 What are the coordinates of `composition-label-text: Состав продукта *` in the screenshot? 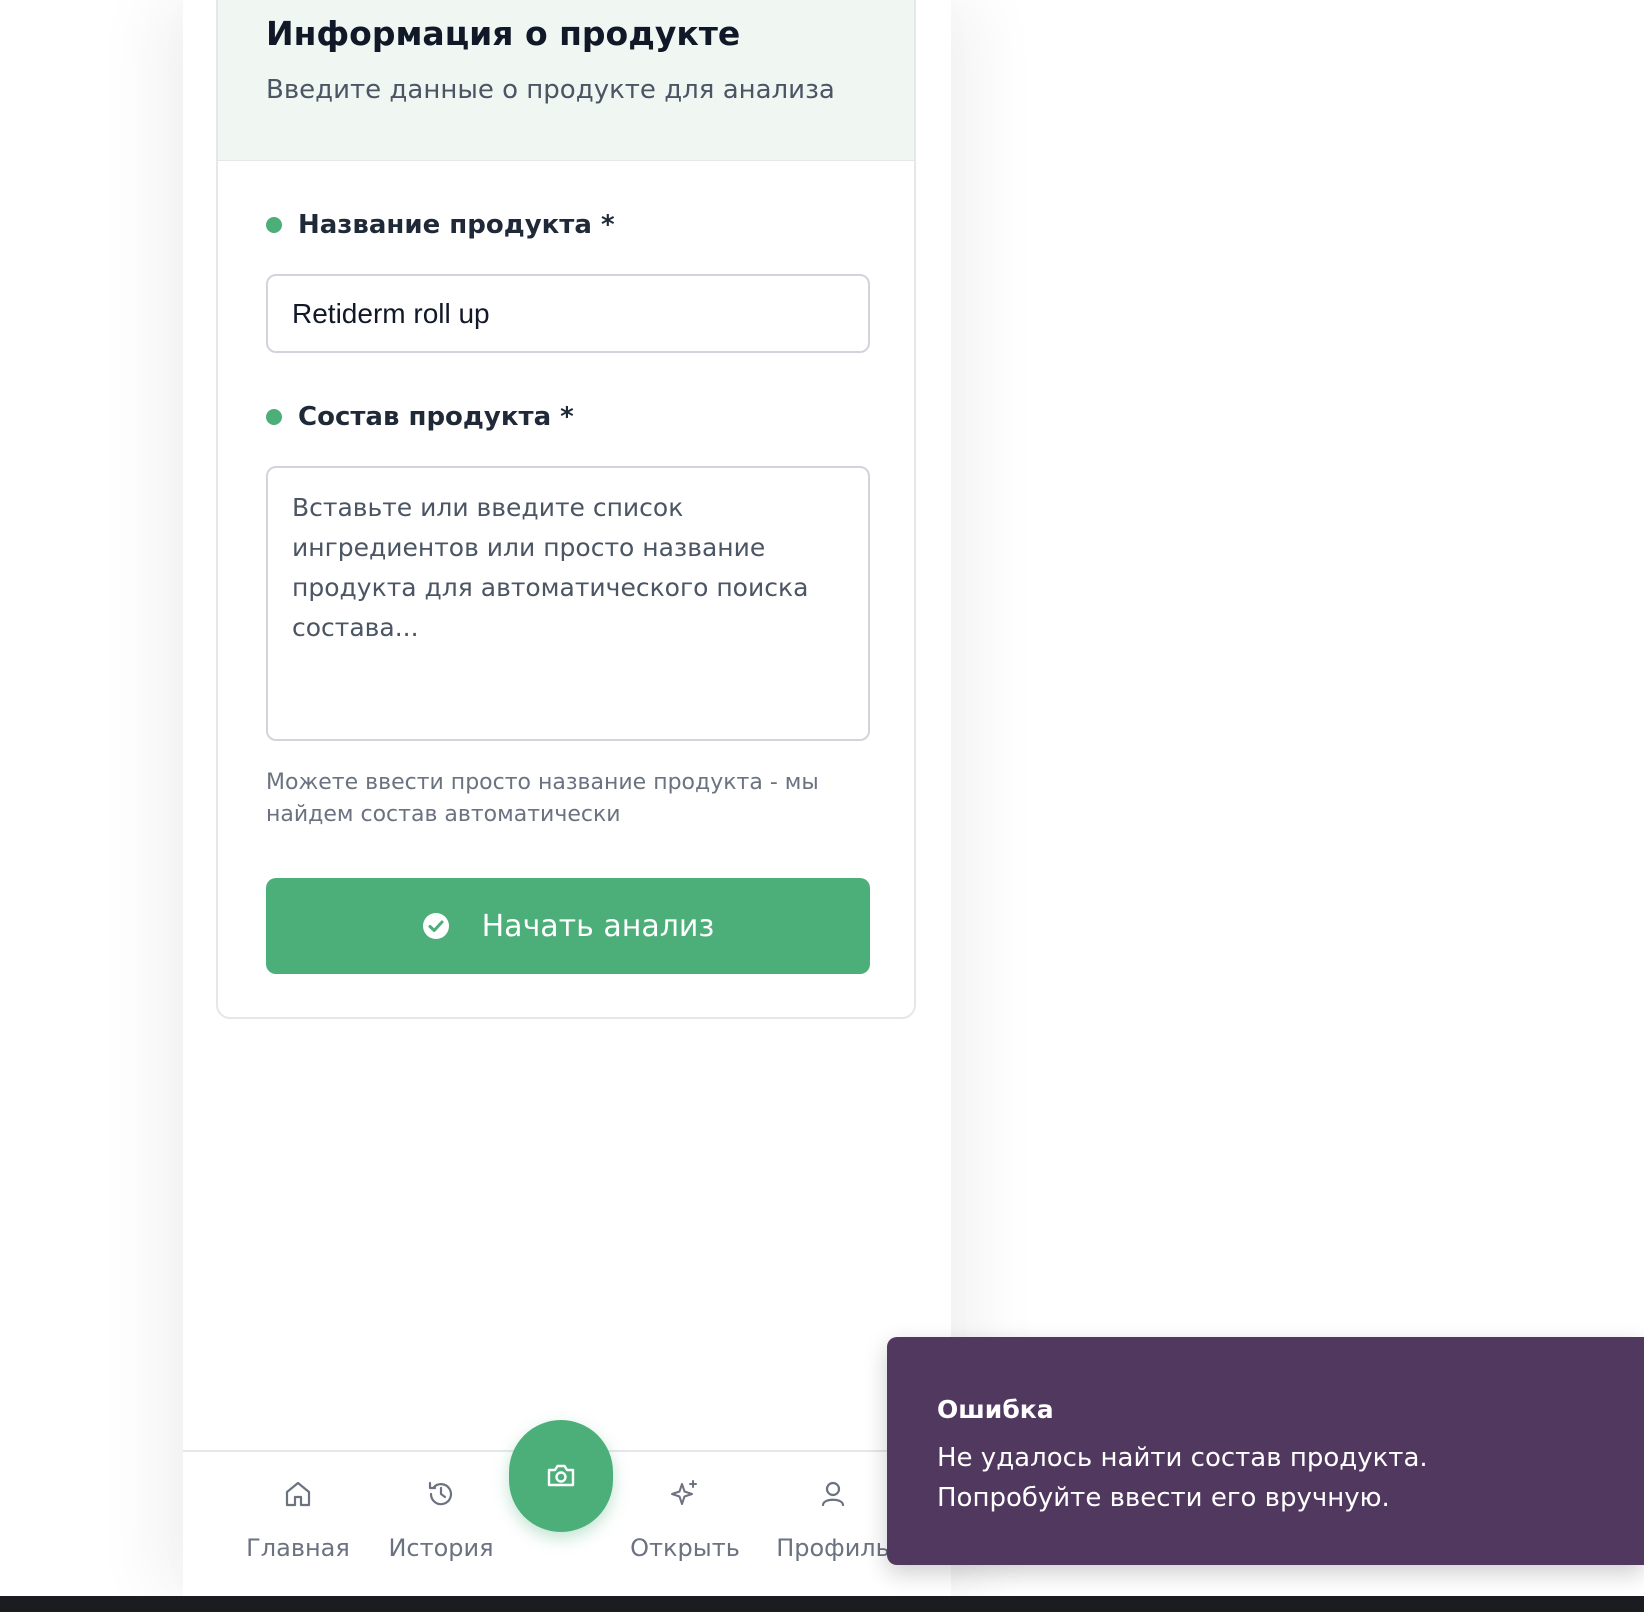 It's located at (436, 417).